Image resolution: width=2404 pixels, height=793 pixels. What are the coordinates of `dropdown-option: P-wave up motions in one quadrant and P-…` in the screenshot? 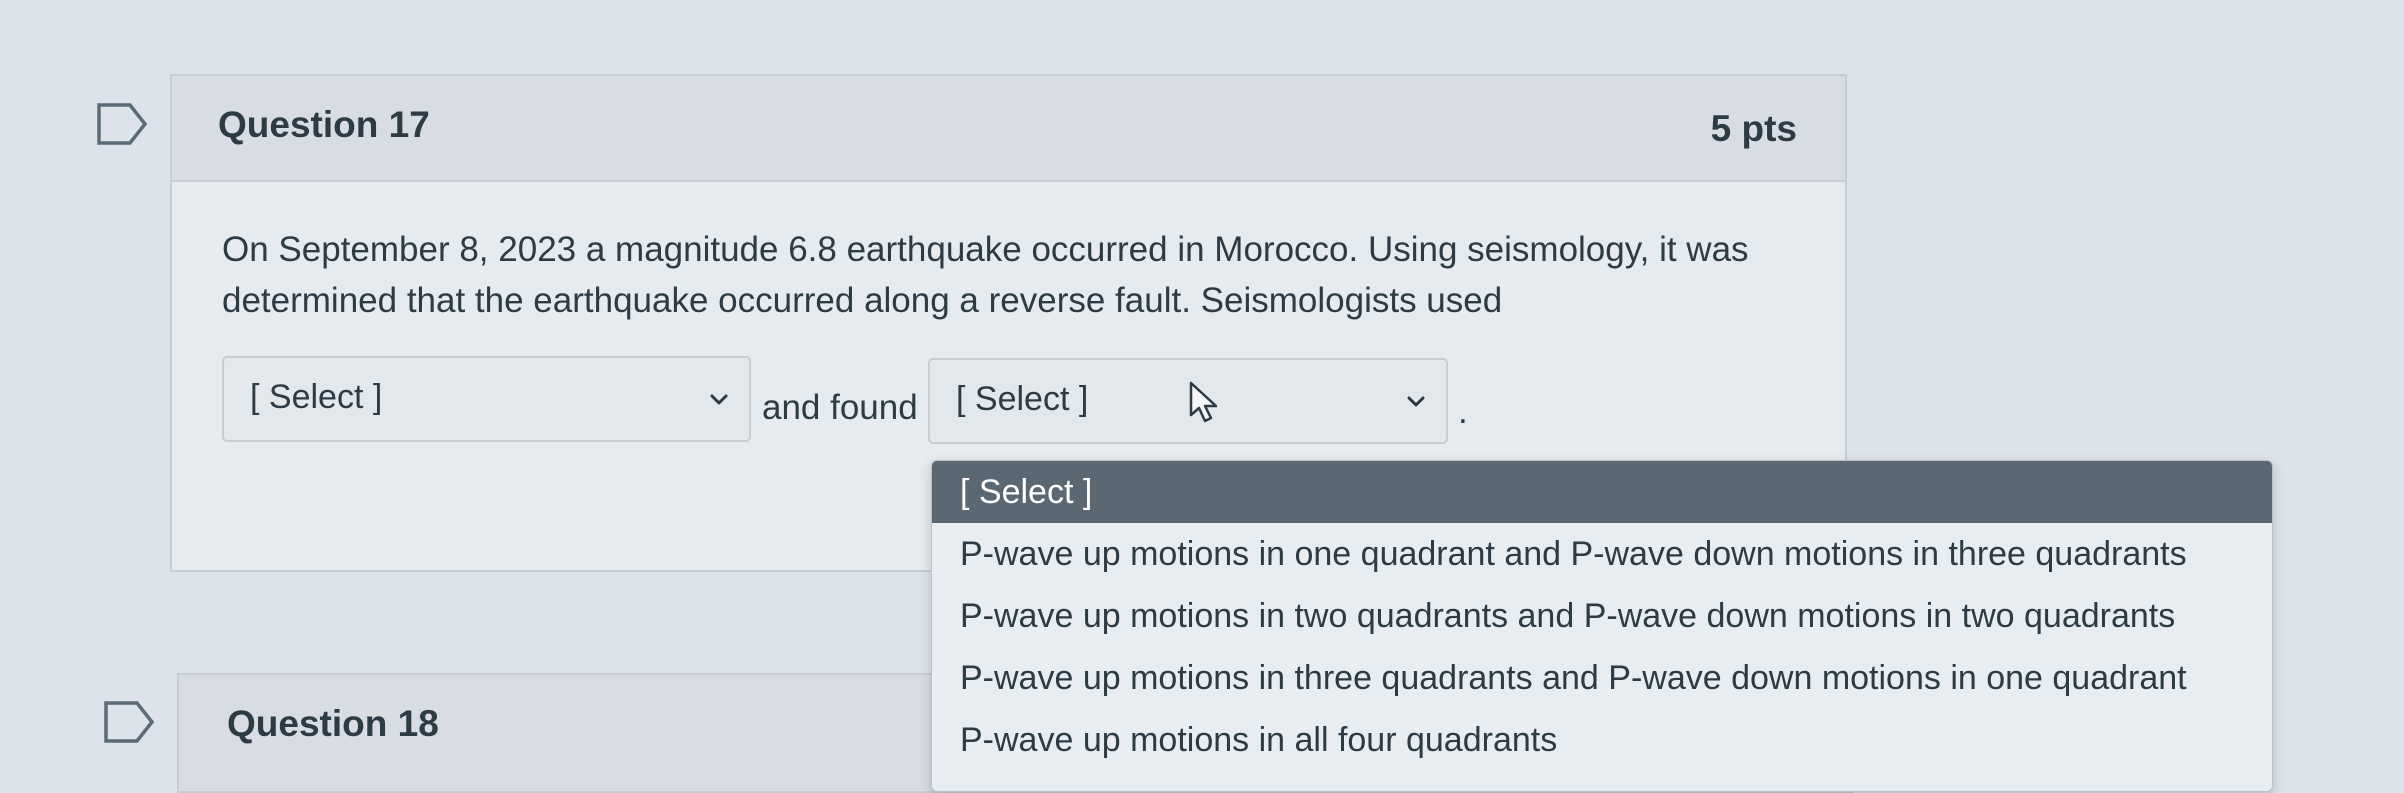 It's located at (1602, 554).